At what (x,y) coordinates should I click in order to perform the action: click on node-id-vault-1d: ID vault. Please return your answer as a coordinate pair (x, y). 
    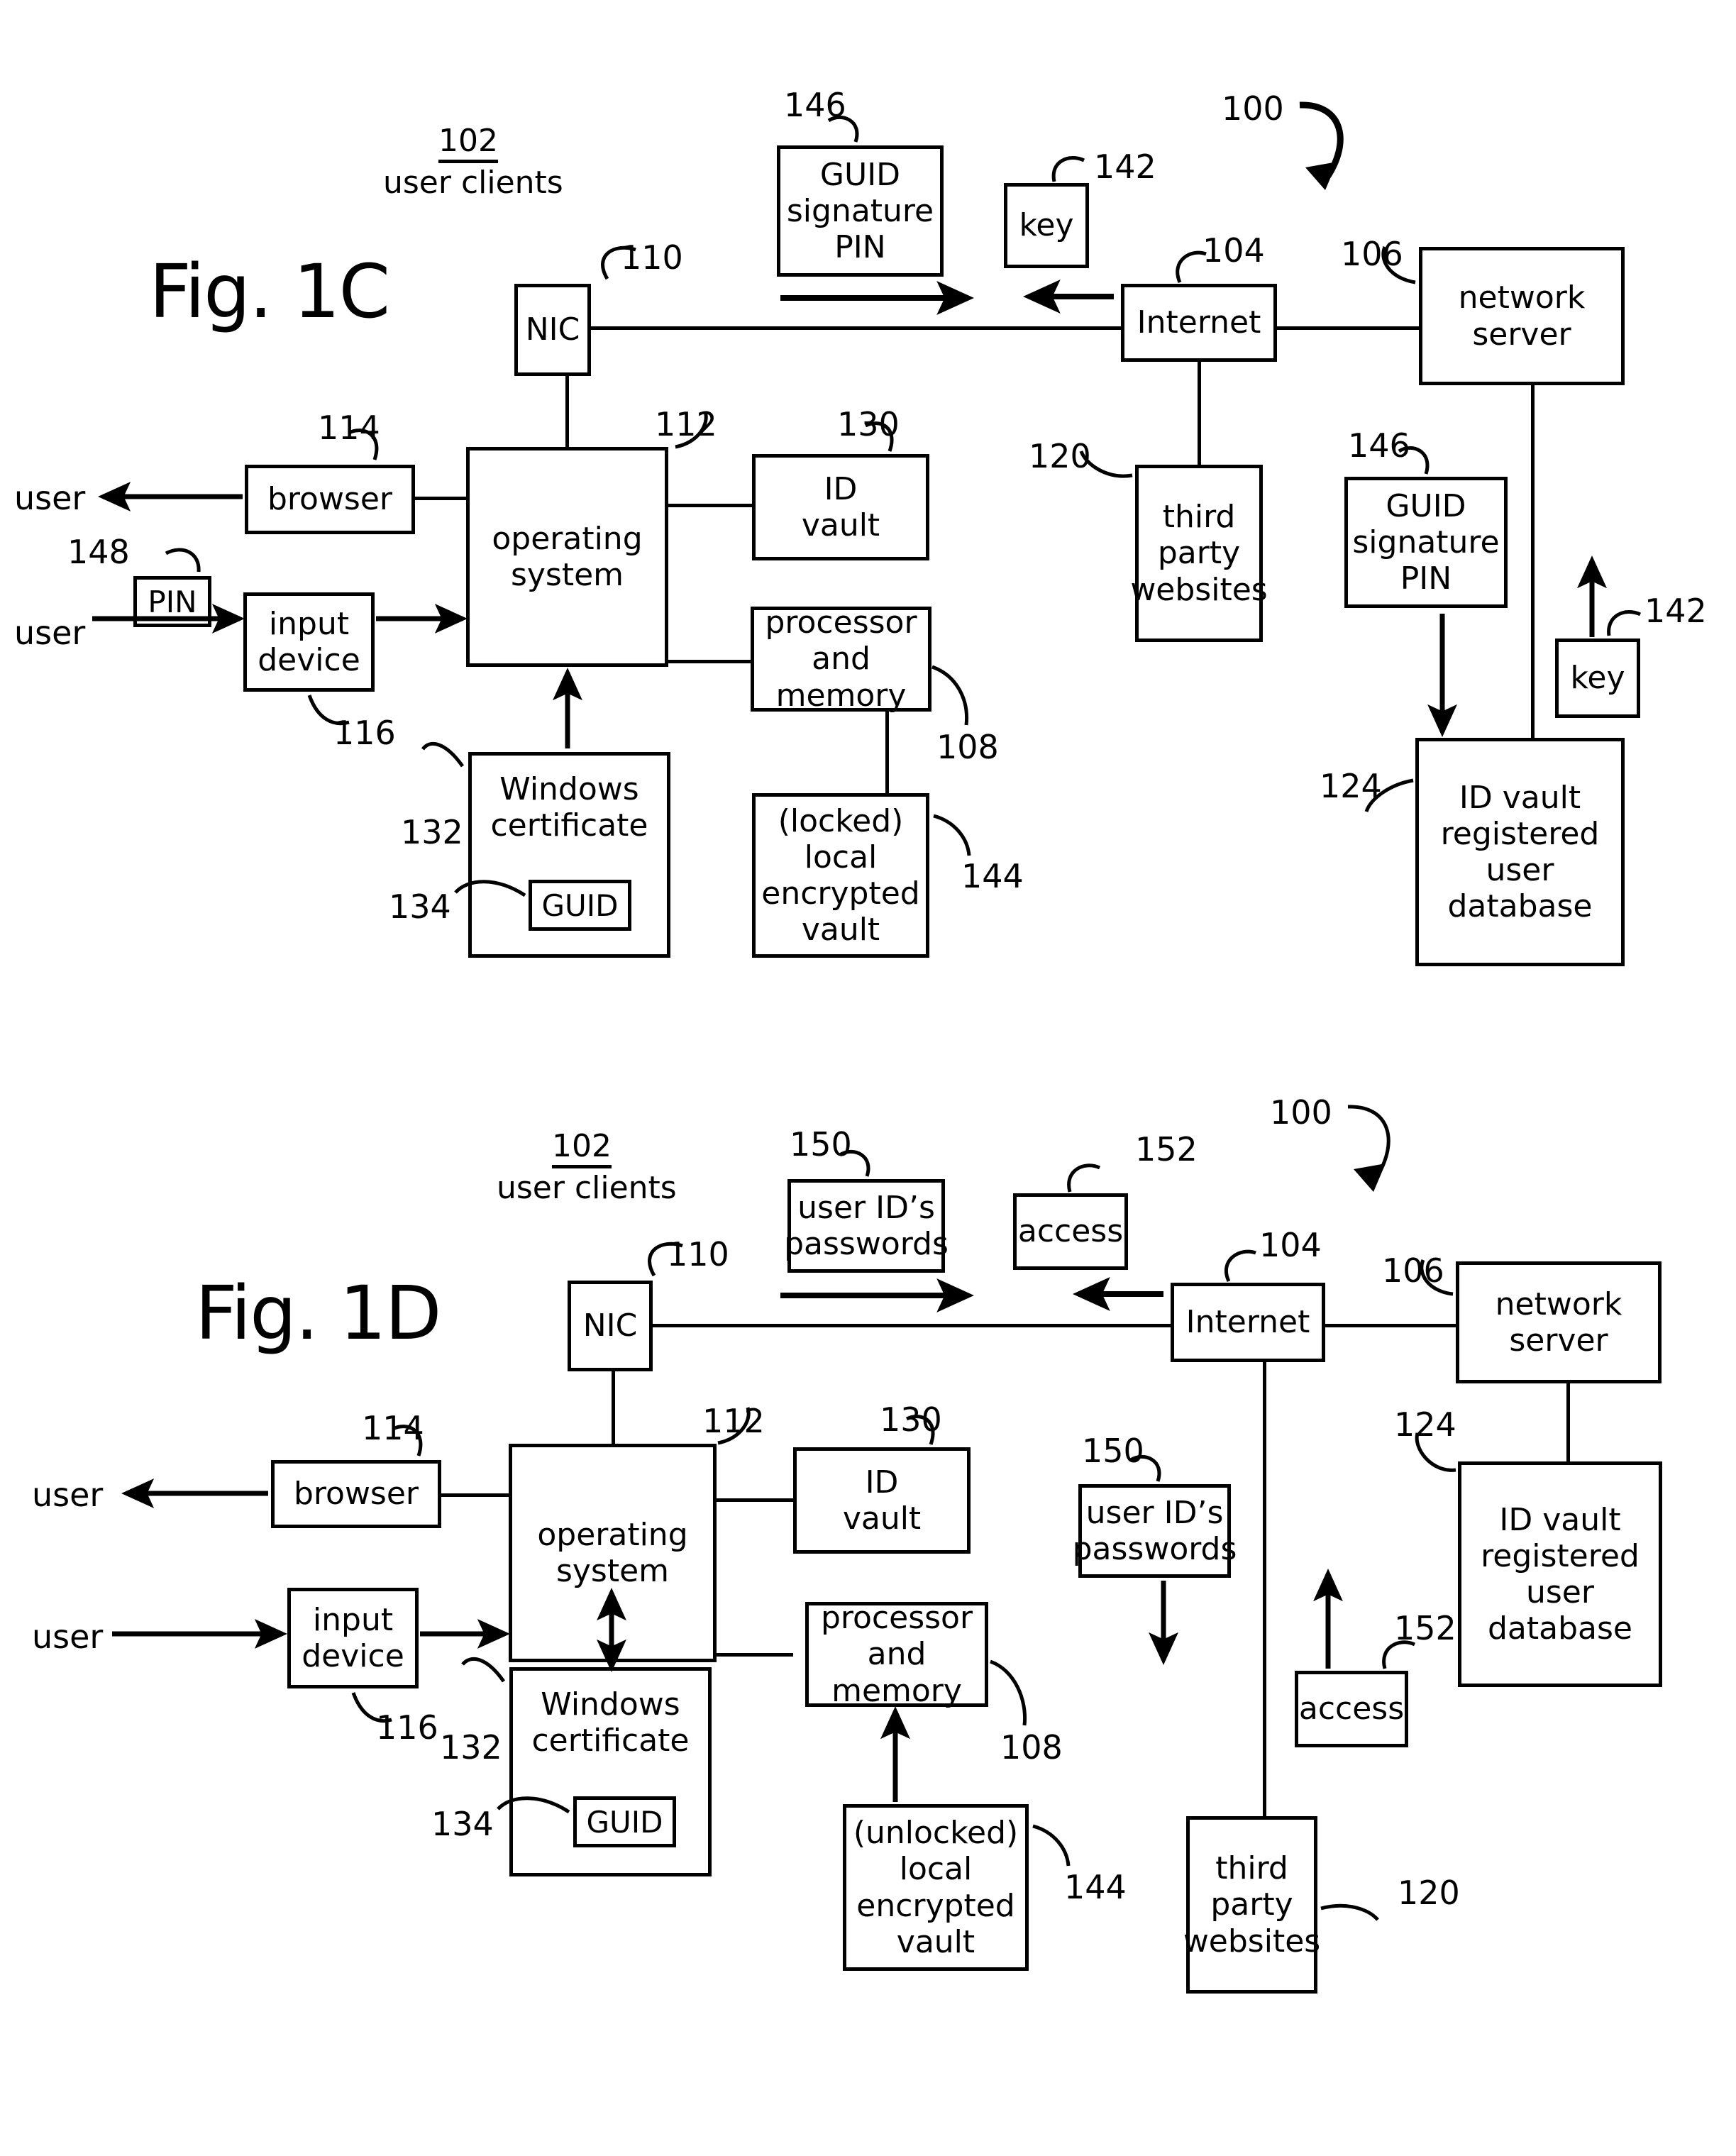
    Looking at the image, I should click on (882, 1500).